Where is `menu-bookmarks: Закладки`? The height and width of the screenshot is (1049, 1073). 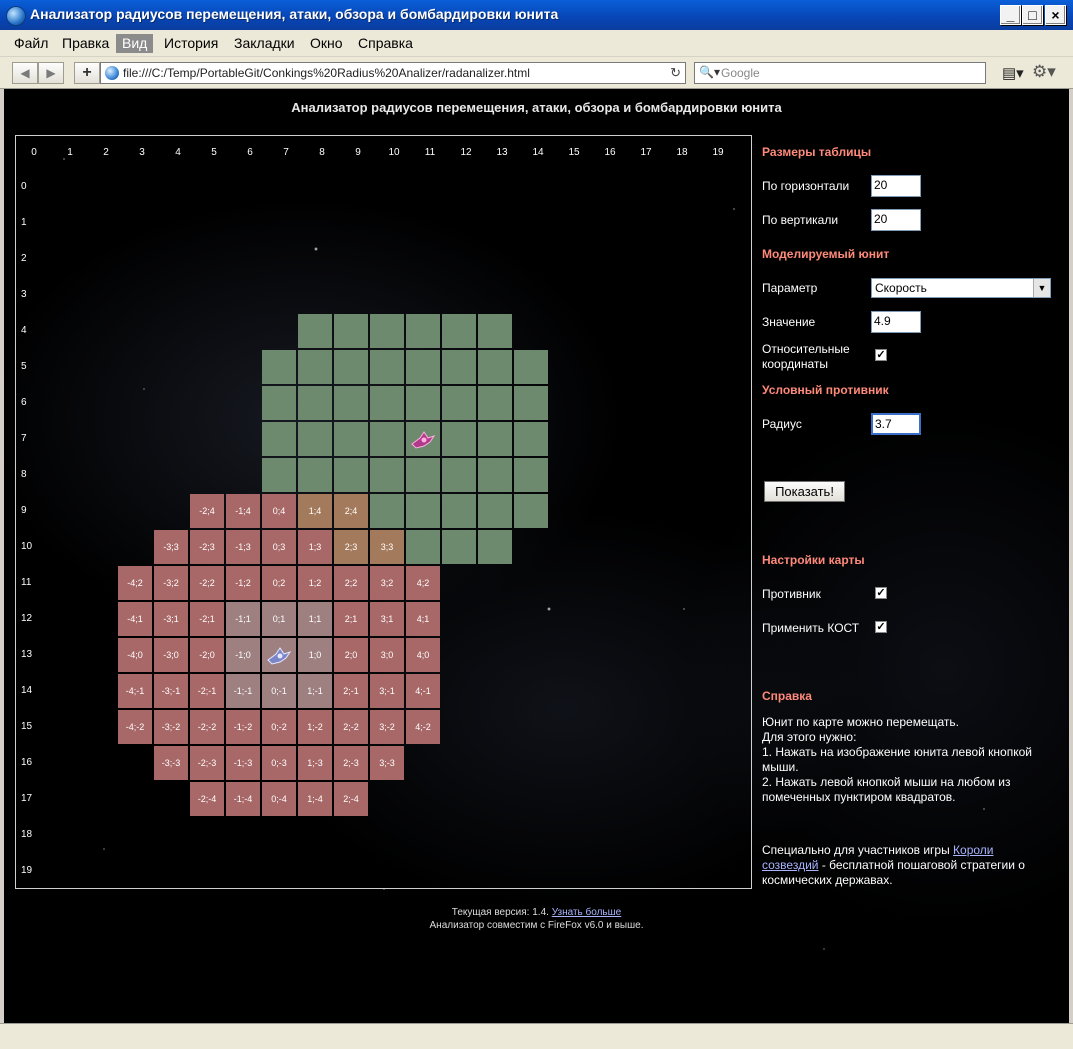
menu-bookmarks: Закладки is located at coordinates (264, 43).